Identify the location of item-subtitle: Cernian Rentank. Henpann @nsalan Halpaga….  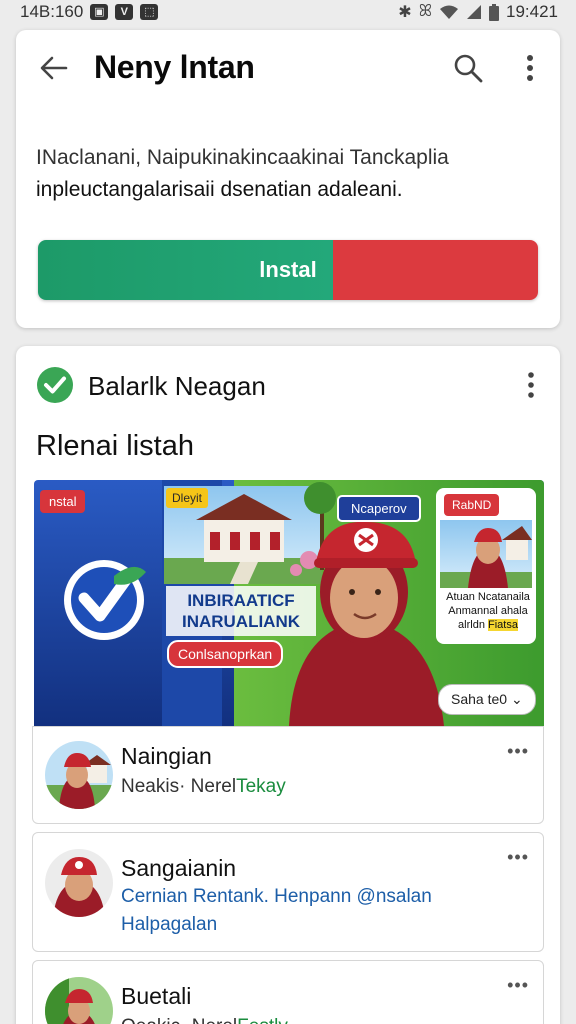
(276, 911).